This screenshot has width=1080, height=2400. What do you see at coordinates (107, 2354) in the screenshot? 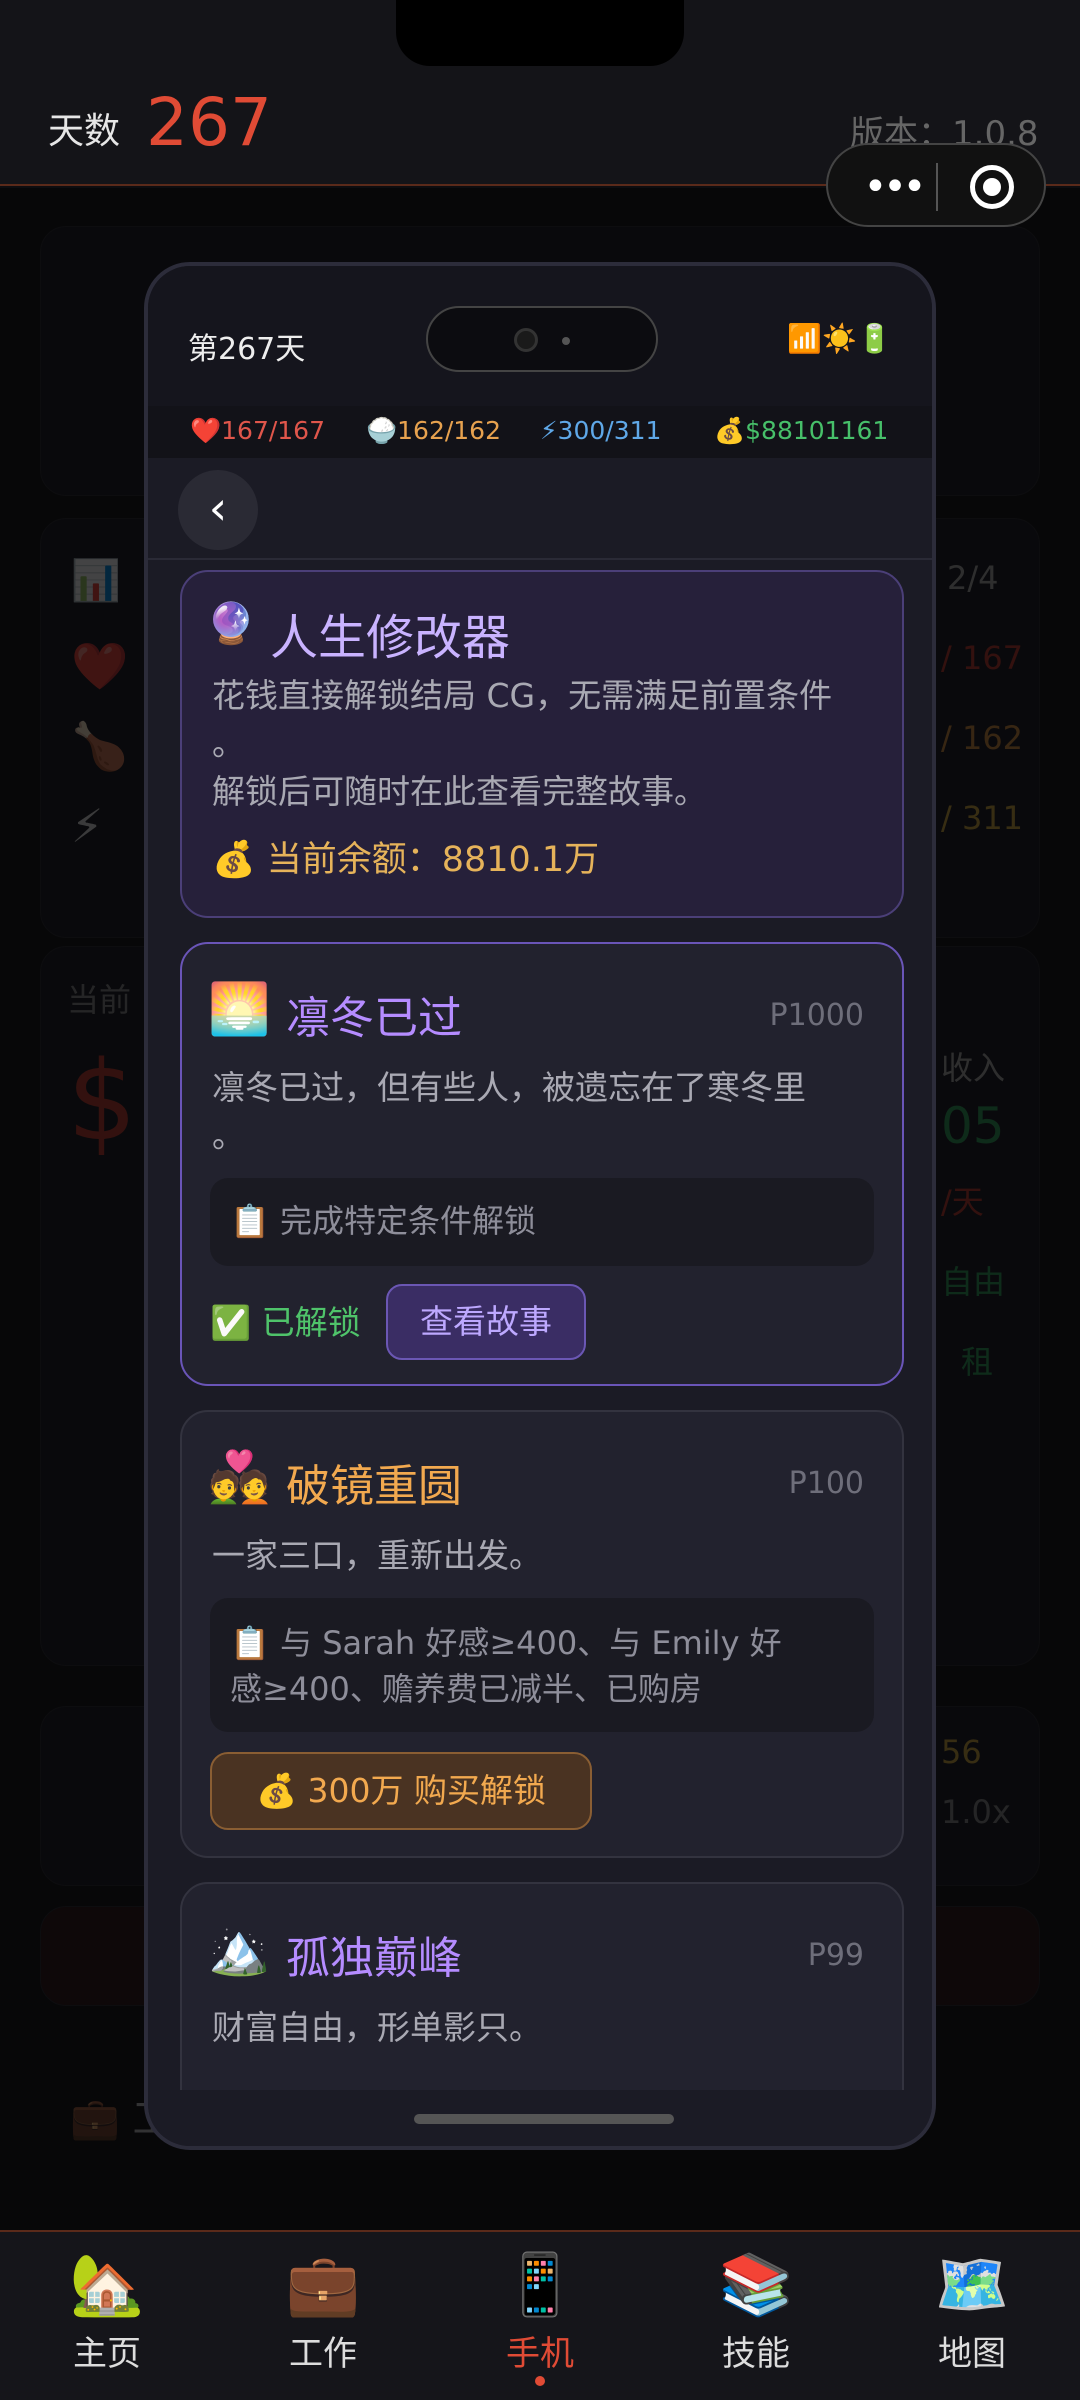
I see `nav-label: 主页` at bounding box center [107, 2354].